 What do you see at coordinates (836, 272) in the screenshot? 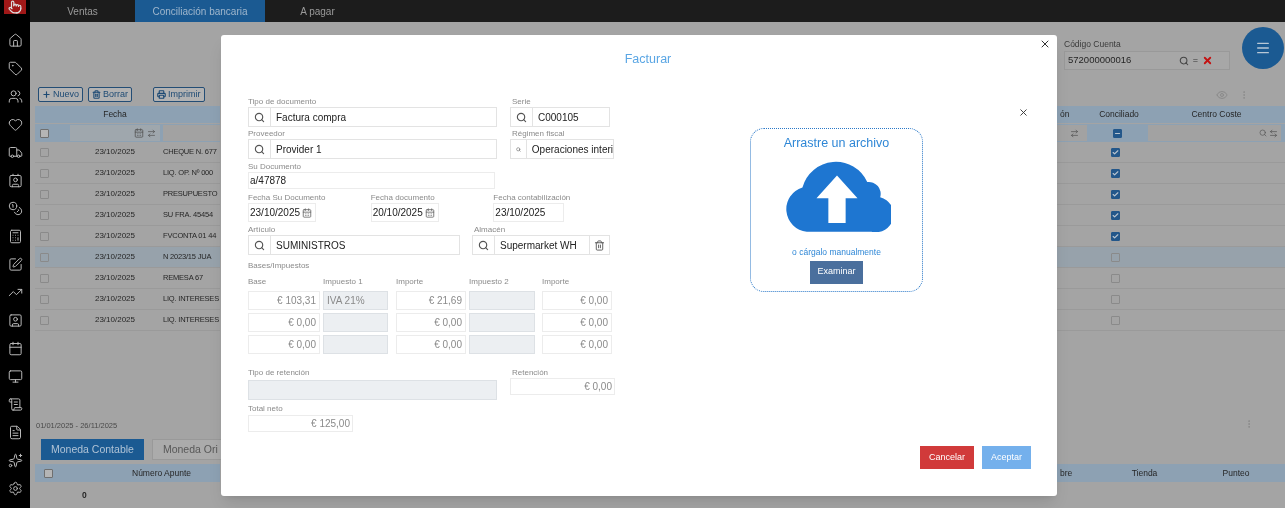
I see `browse-button: Examinar` at bounding box center [836, 272].